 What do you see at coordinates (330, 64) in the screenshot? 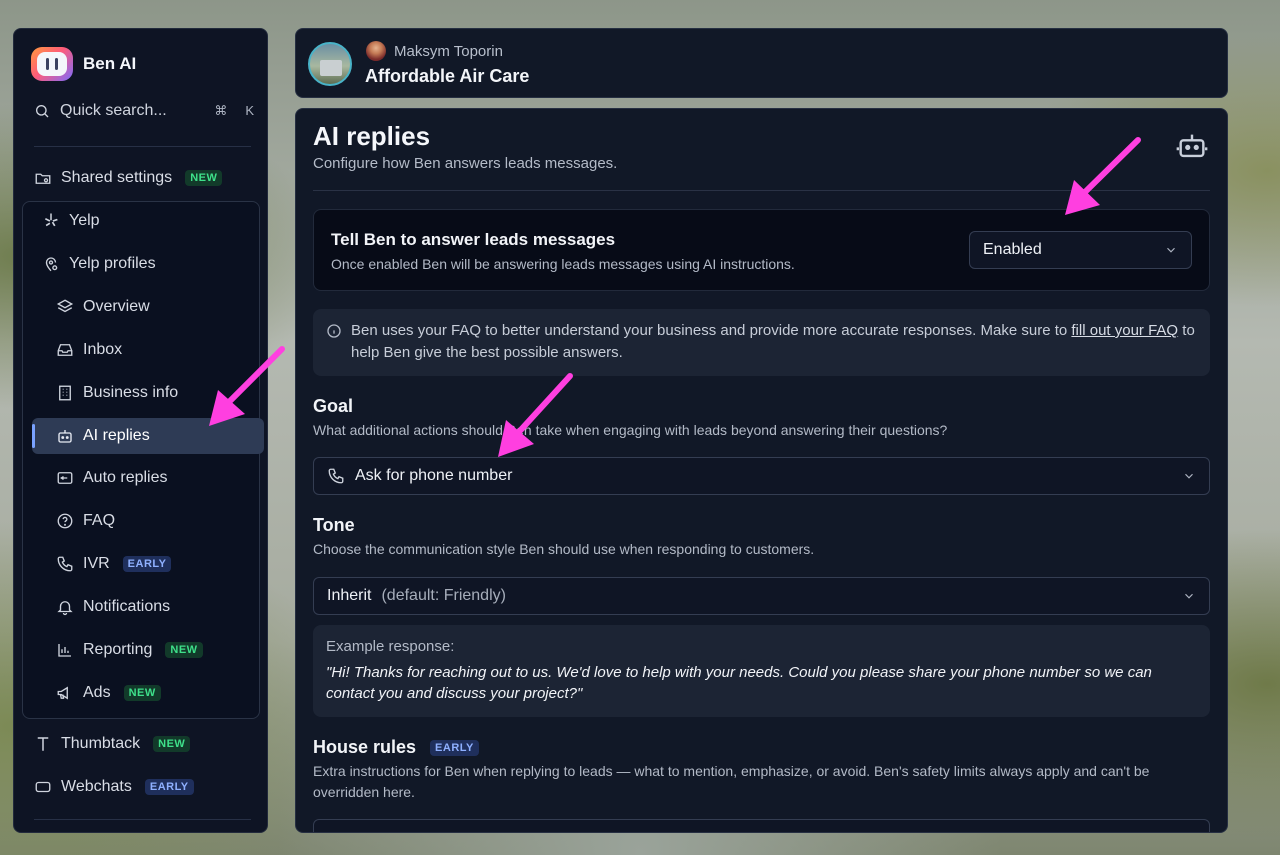
I see `business-avatar` at bounding box center [330, 64].